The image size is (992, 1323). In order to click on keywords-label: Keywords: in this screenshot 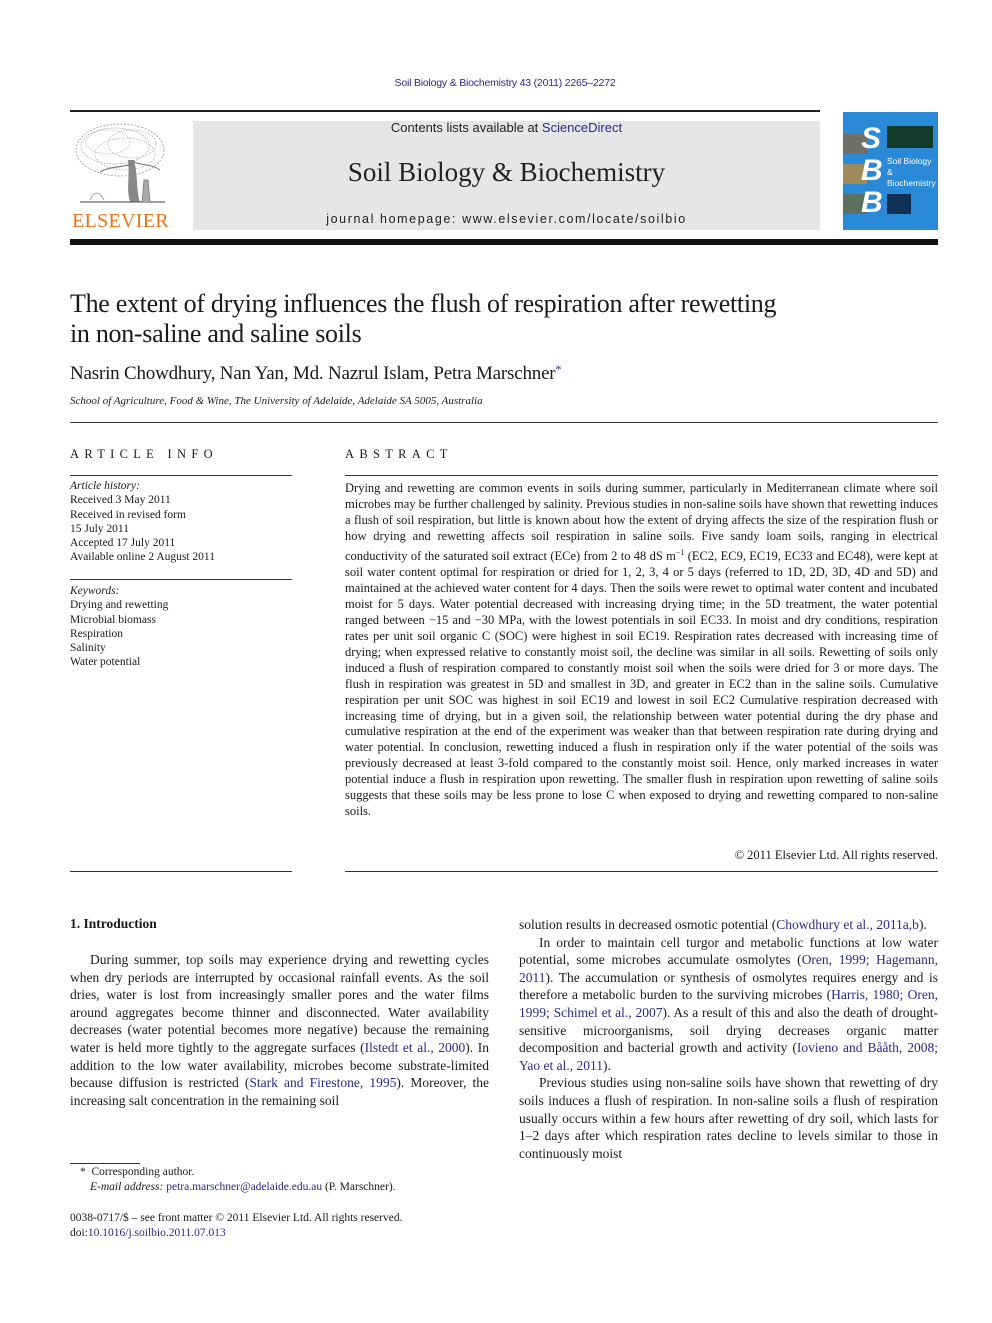, I will do `click(95, 591)`.